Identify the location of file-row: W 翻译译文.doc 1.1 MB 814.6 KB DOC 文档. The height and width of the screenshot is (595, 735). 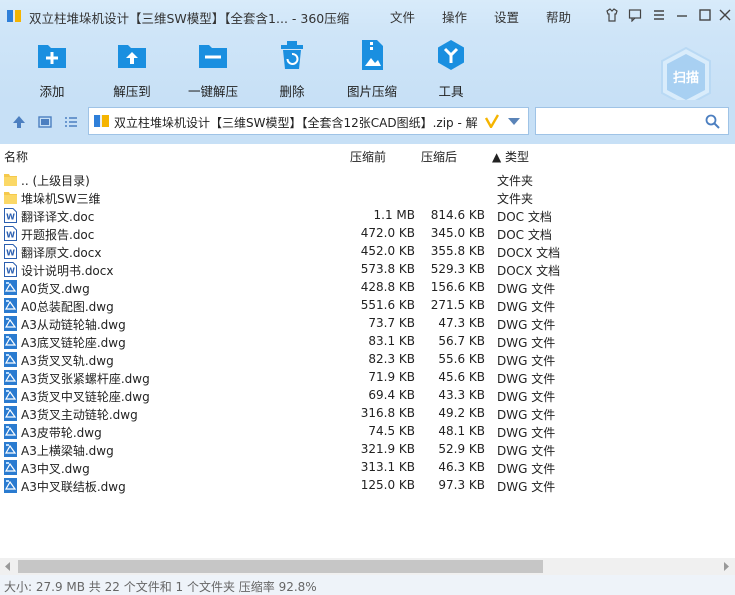
(300, 216).